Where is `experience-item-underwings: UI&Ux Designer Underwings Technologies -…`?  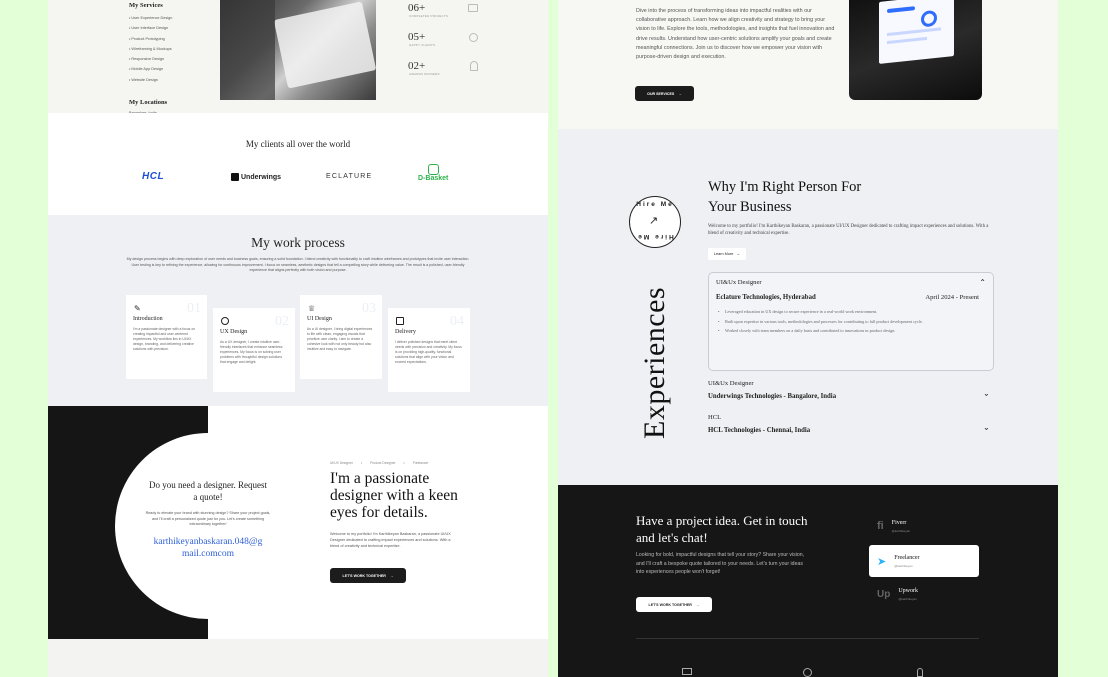
experience-item-underwings: UI&Ux Designer Underwings Technologies -… is located at coordinates (851, 395).